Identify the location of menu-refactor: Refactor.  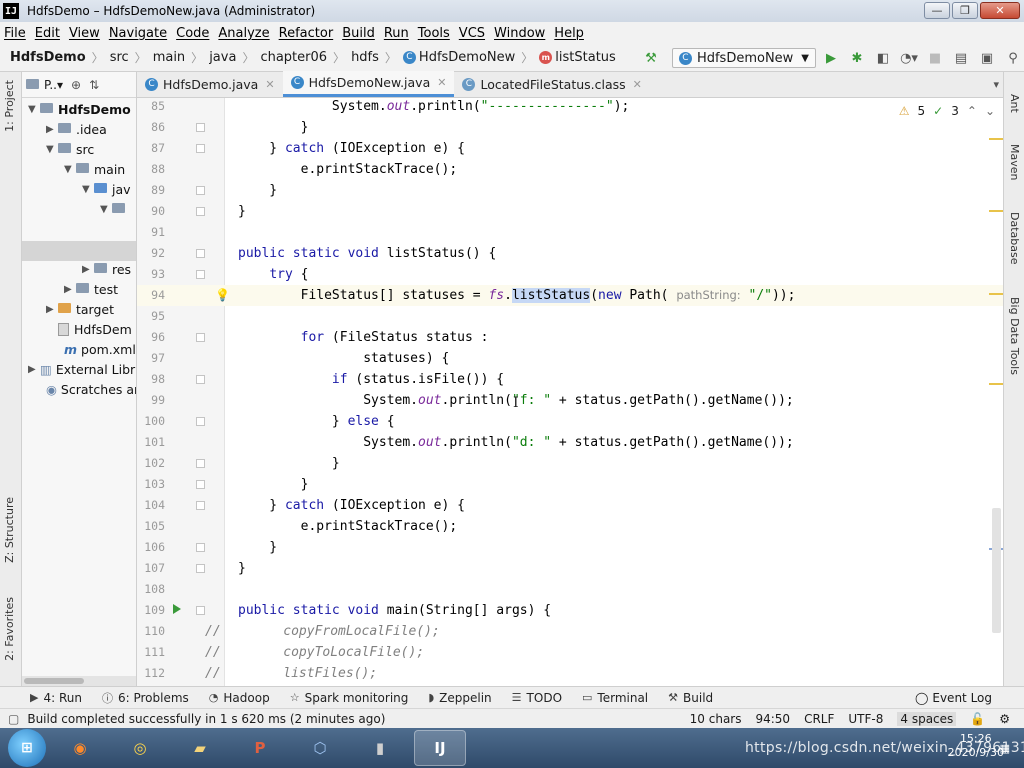
(306, 33).